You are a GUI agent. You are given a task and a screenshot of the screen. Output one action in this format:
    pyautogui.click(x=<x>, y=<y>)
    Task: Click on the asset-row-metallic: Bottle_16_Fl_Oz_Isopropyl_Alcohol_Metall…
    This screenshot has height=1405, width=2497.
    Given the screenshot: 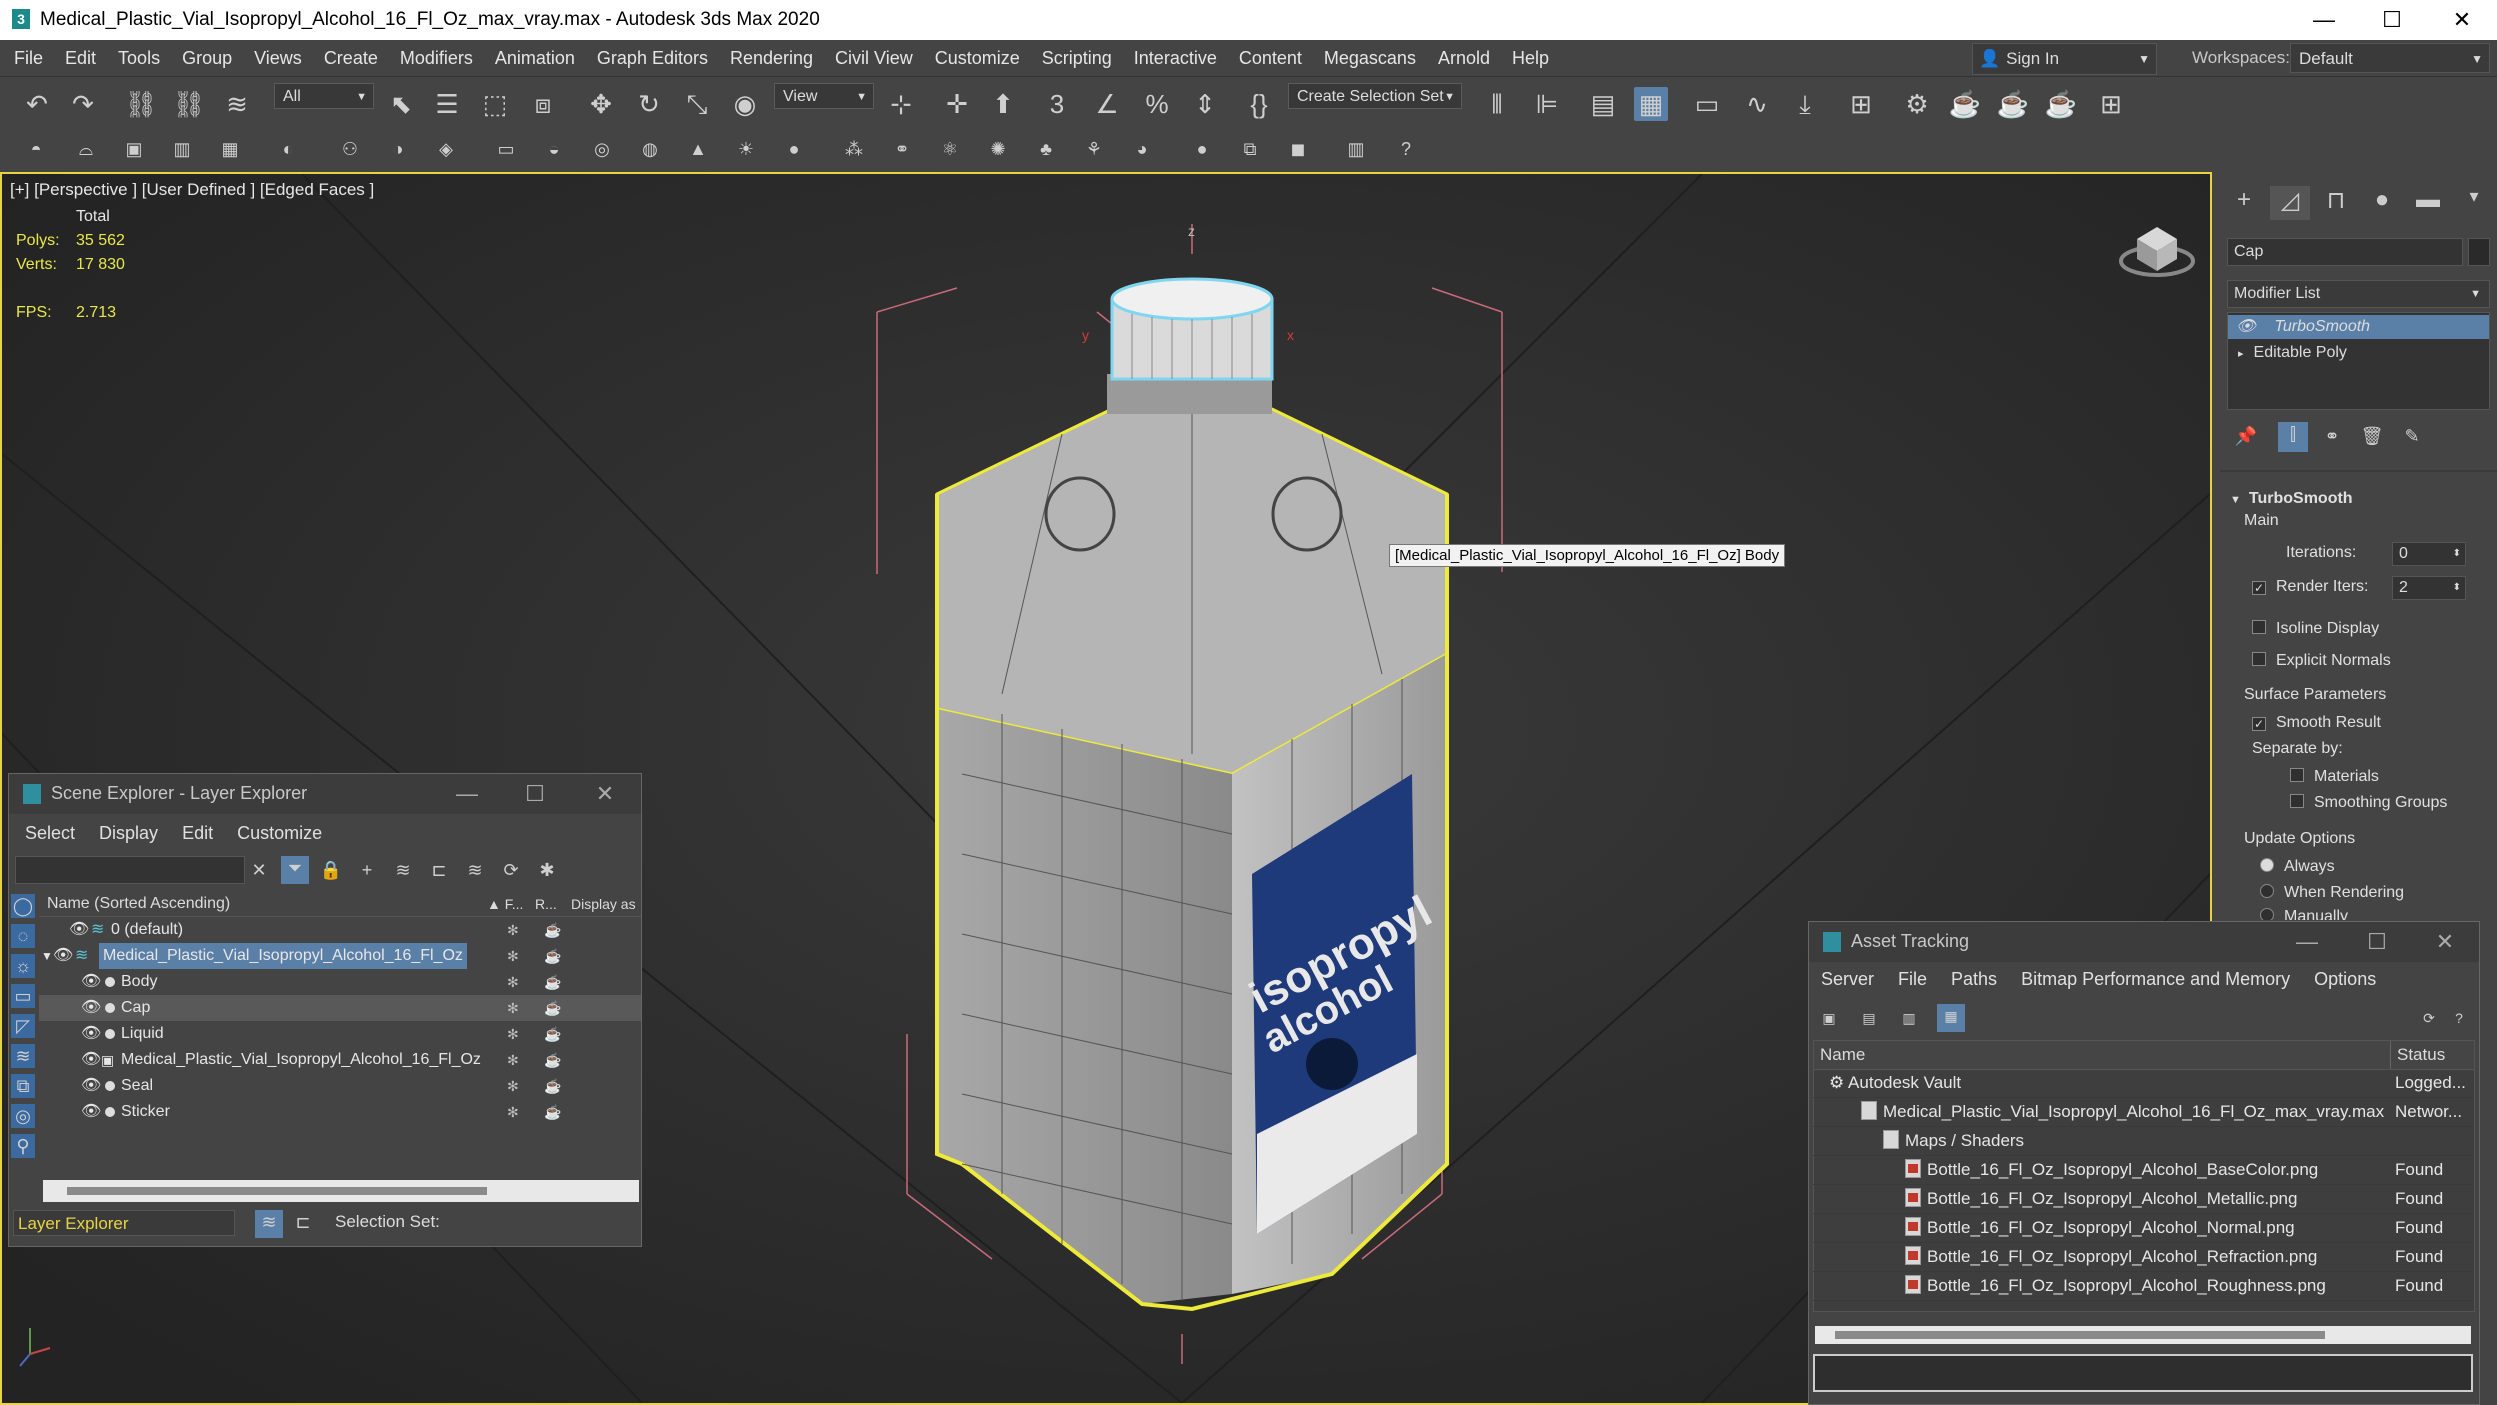 What is the action you would take?
    pyautogui.click(x=2143, y=1199)
    